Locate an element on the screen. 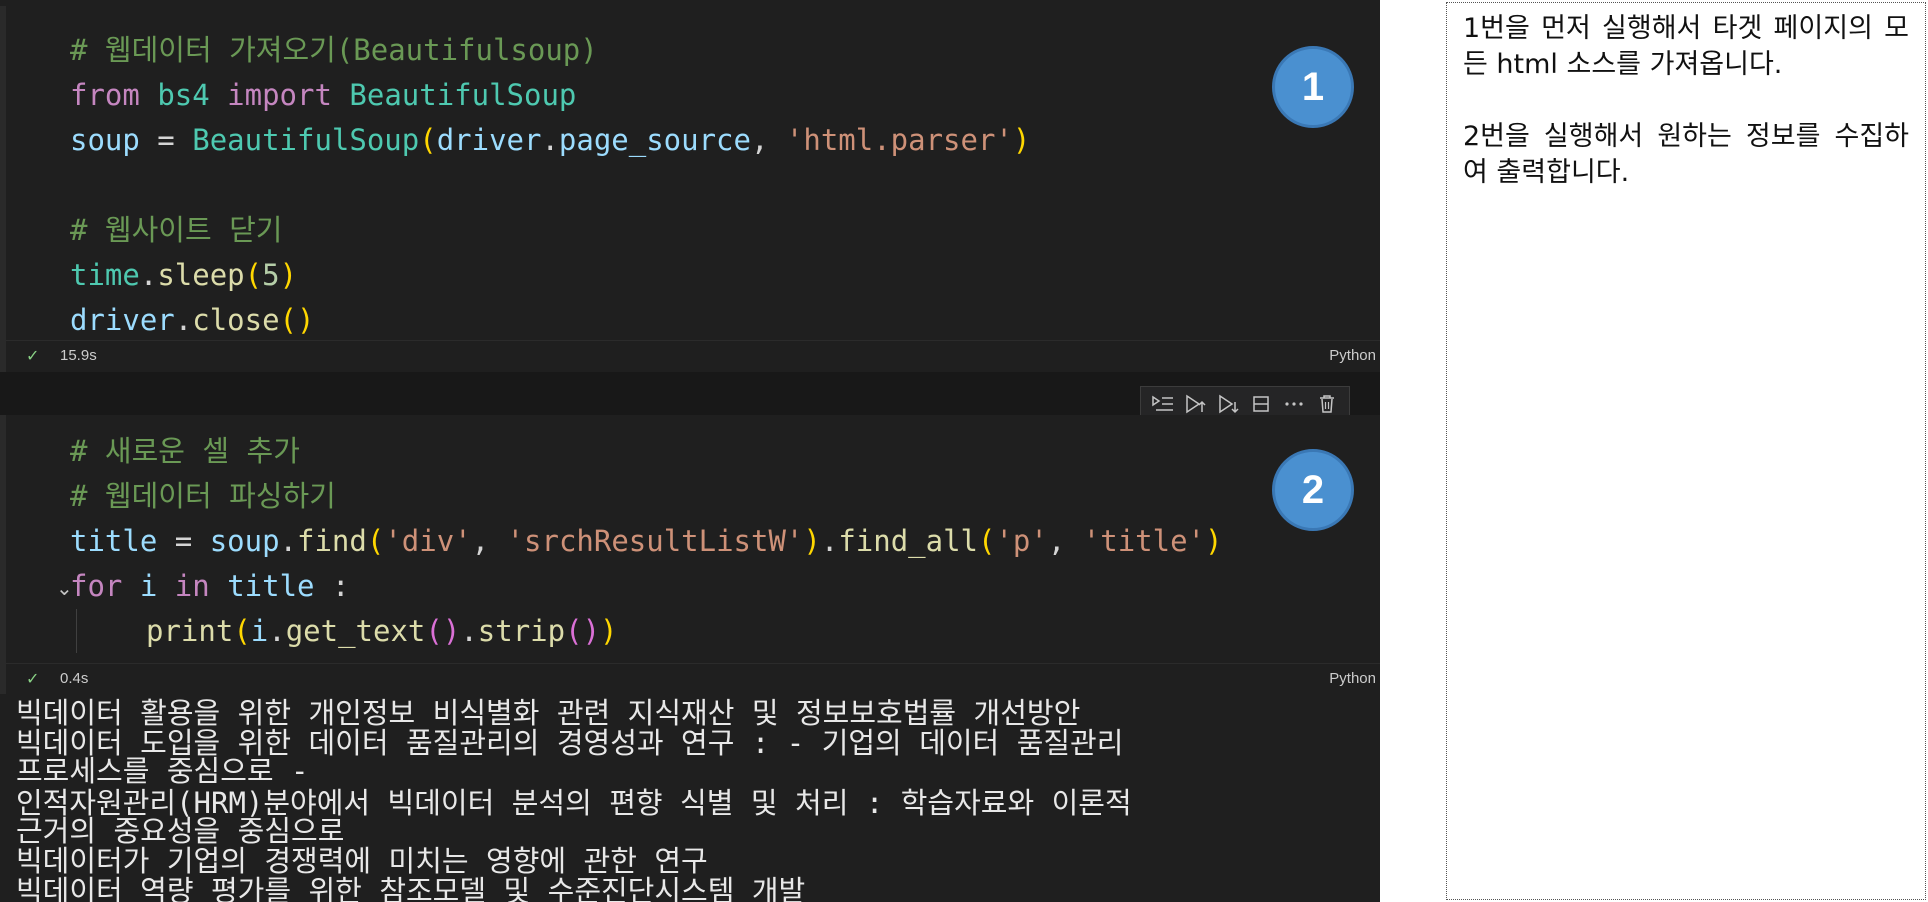 The image size is (1928, 902). more-actions-icon is located at coordinates (1294, 404).